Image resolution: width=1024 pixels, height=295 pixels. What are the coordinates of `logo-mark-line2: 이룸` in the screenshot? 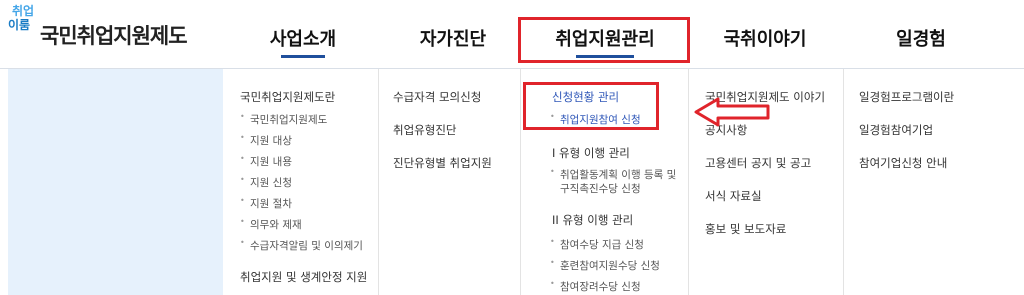 It's located at (19, 25).